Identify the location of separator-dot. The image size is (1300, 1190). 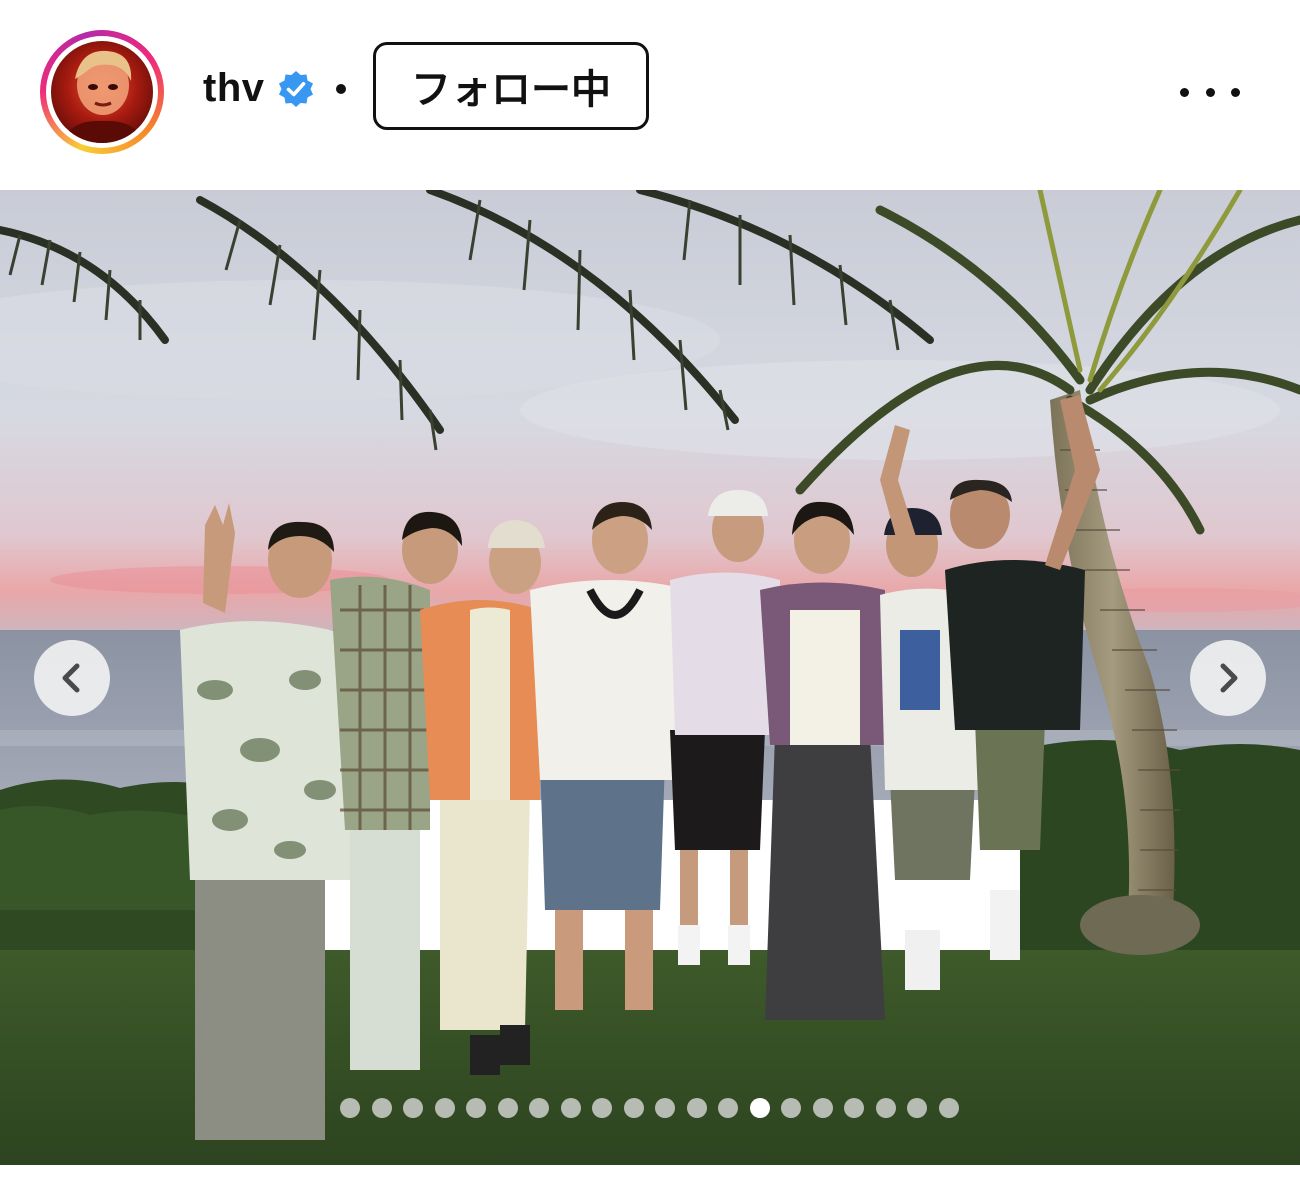
(341, 89).